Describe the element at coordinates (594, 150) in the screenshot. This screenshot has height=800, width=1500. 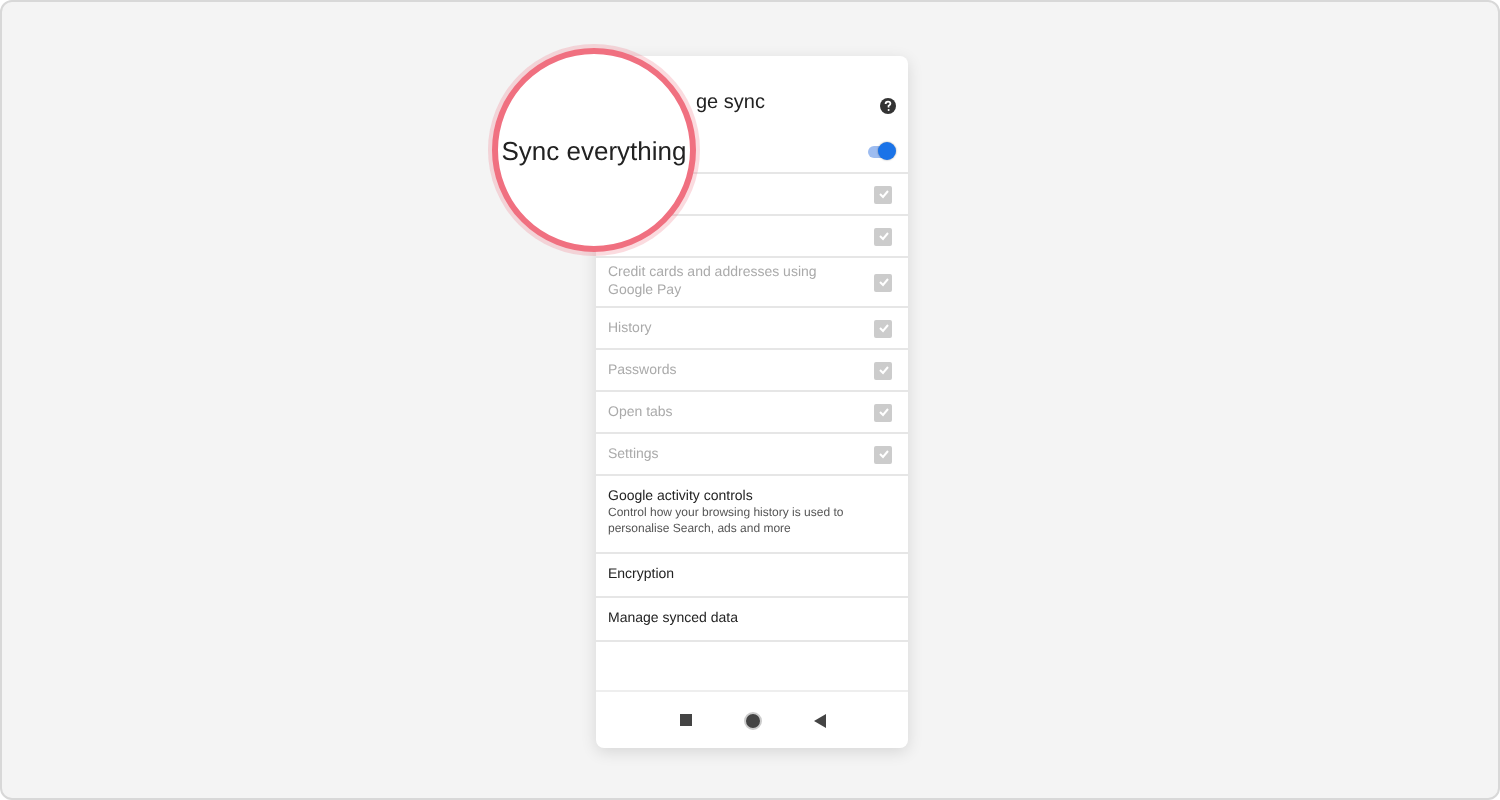
I see `magnified-label: Sync everything` at that location.